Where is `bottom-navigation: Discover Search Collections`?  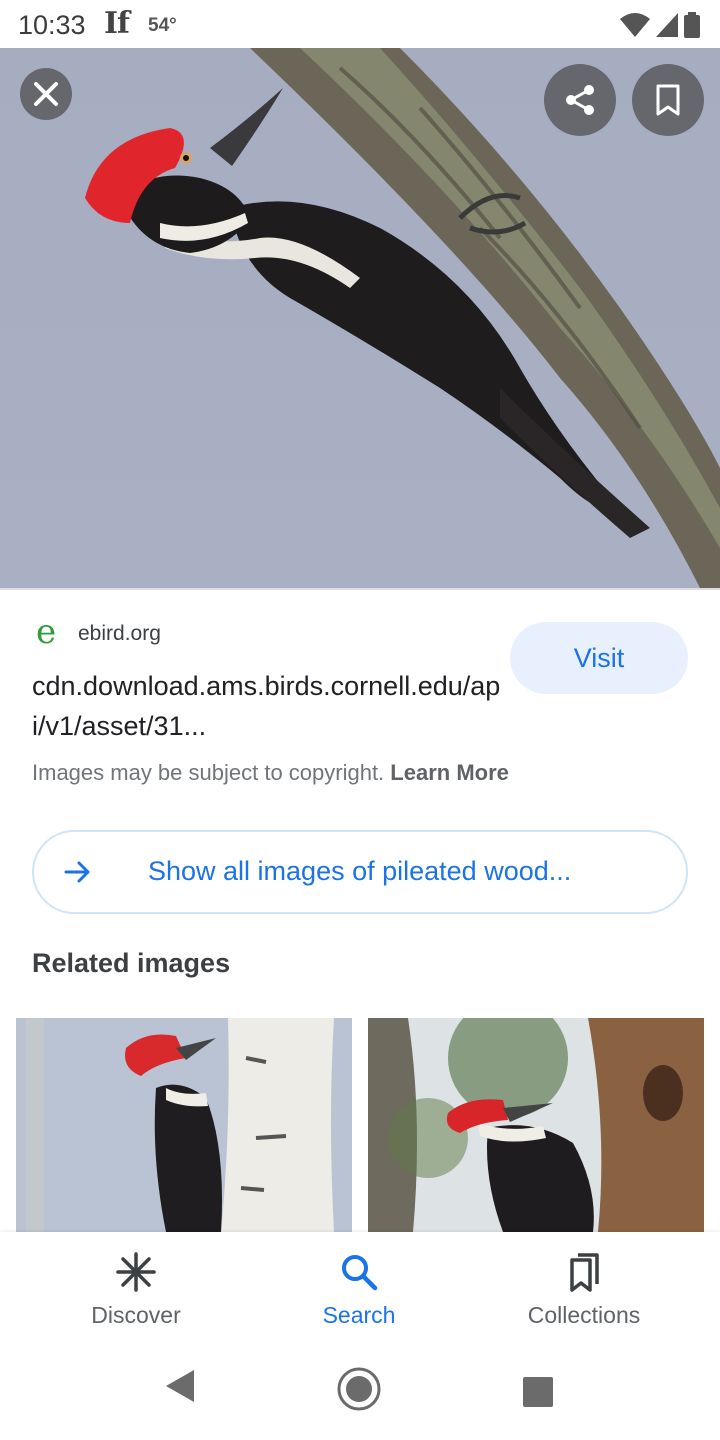
bottom-navigation: Discover Search Collections is located at coordinates (360, 1287).